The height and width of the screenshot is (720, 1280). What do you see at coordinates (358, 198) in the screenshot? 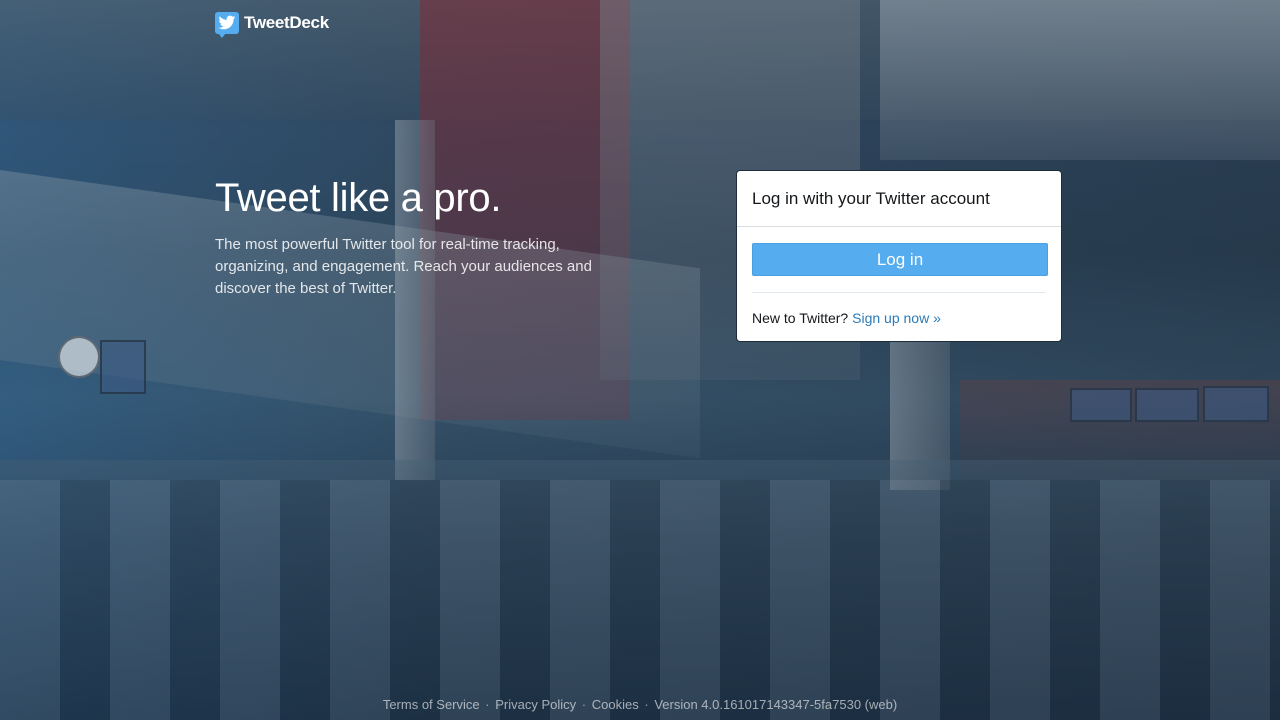
I see `hero-title: Tweet like a pro.` at bounding box center [358, 198].